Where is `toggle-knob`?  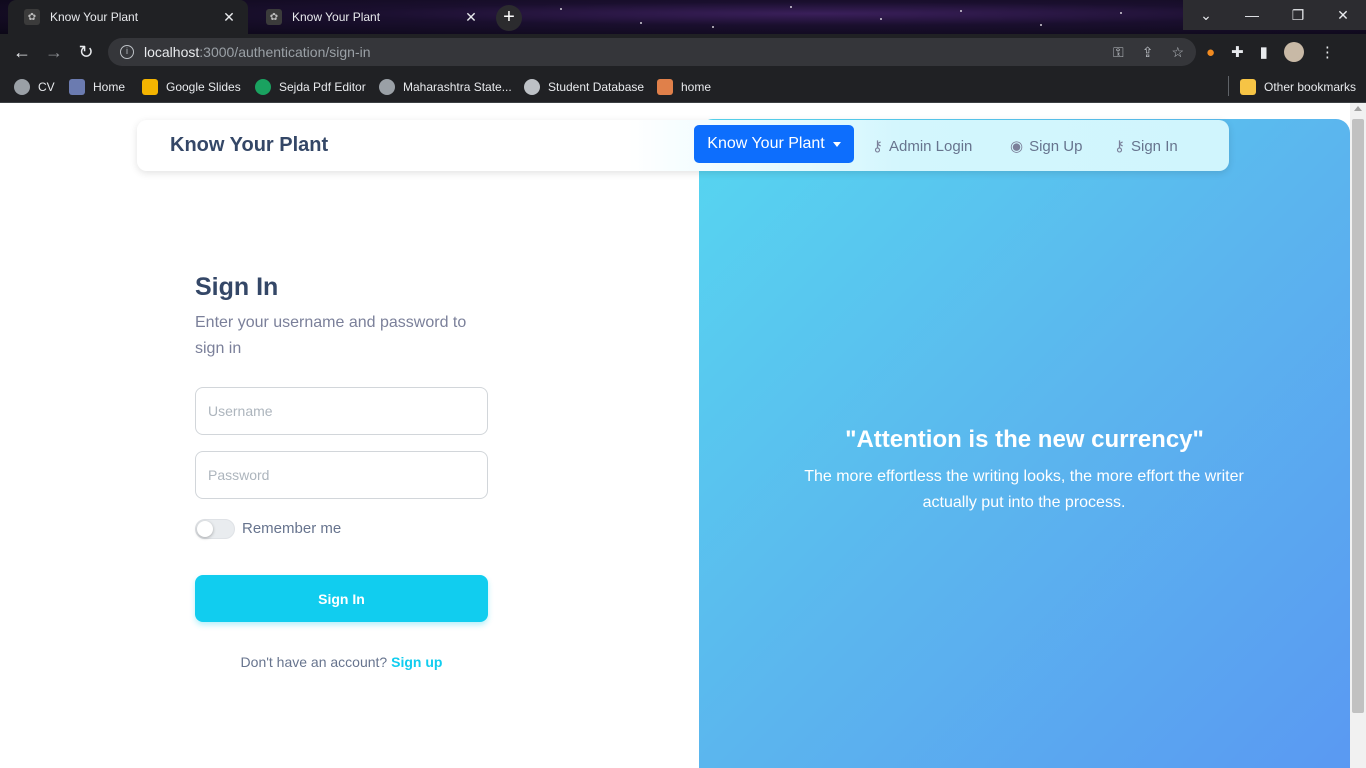
toggle-knob is located at coordinates (205, 529).